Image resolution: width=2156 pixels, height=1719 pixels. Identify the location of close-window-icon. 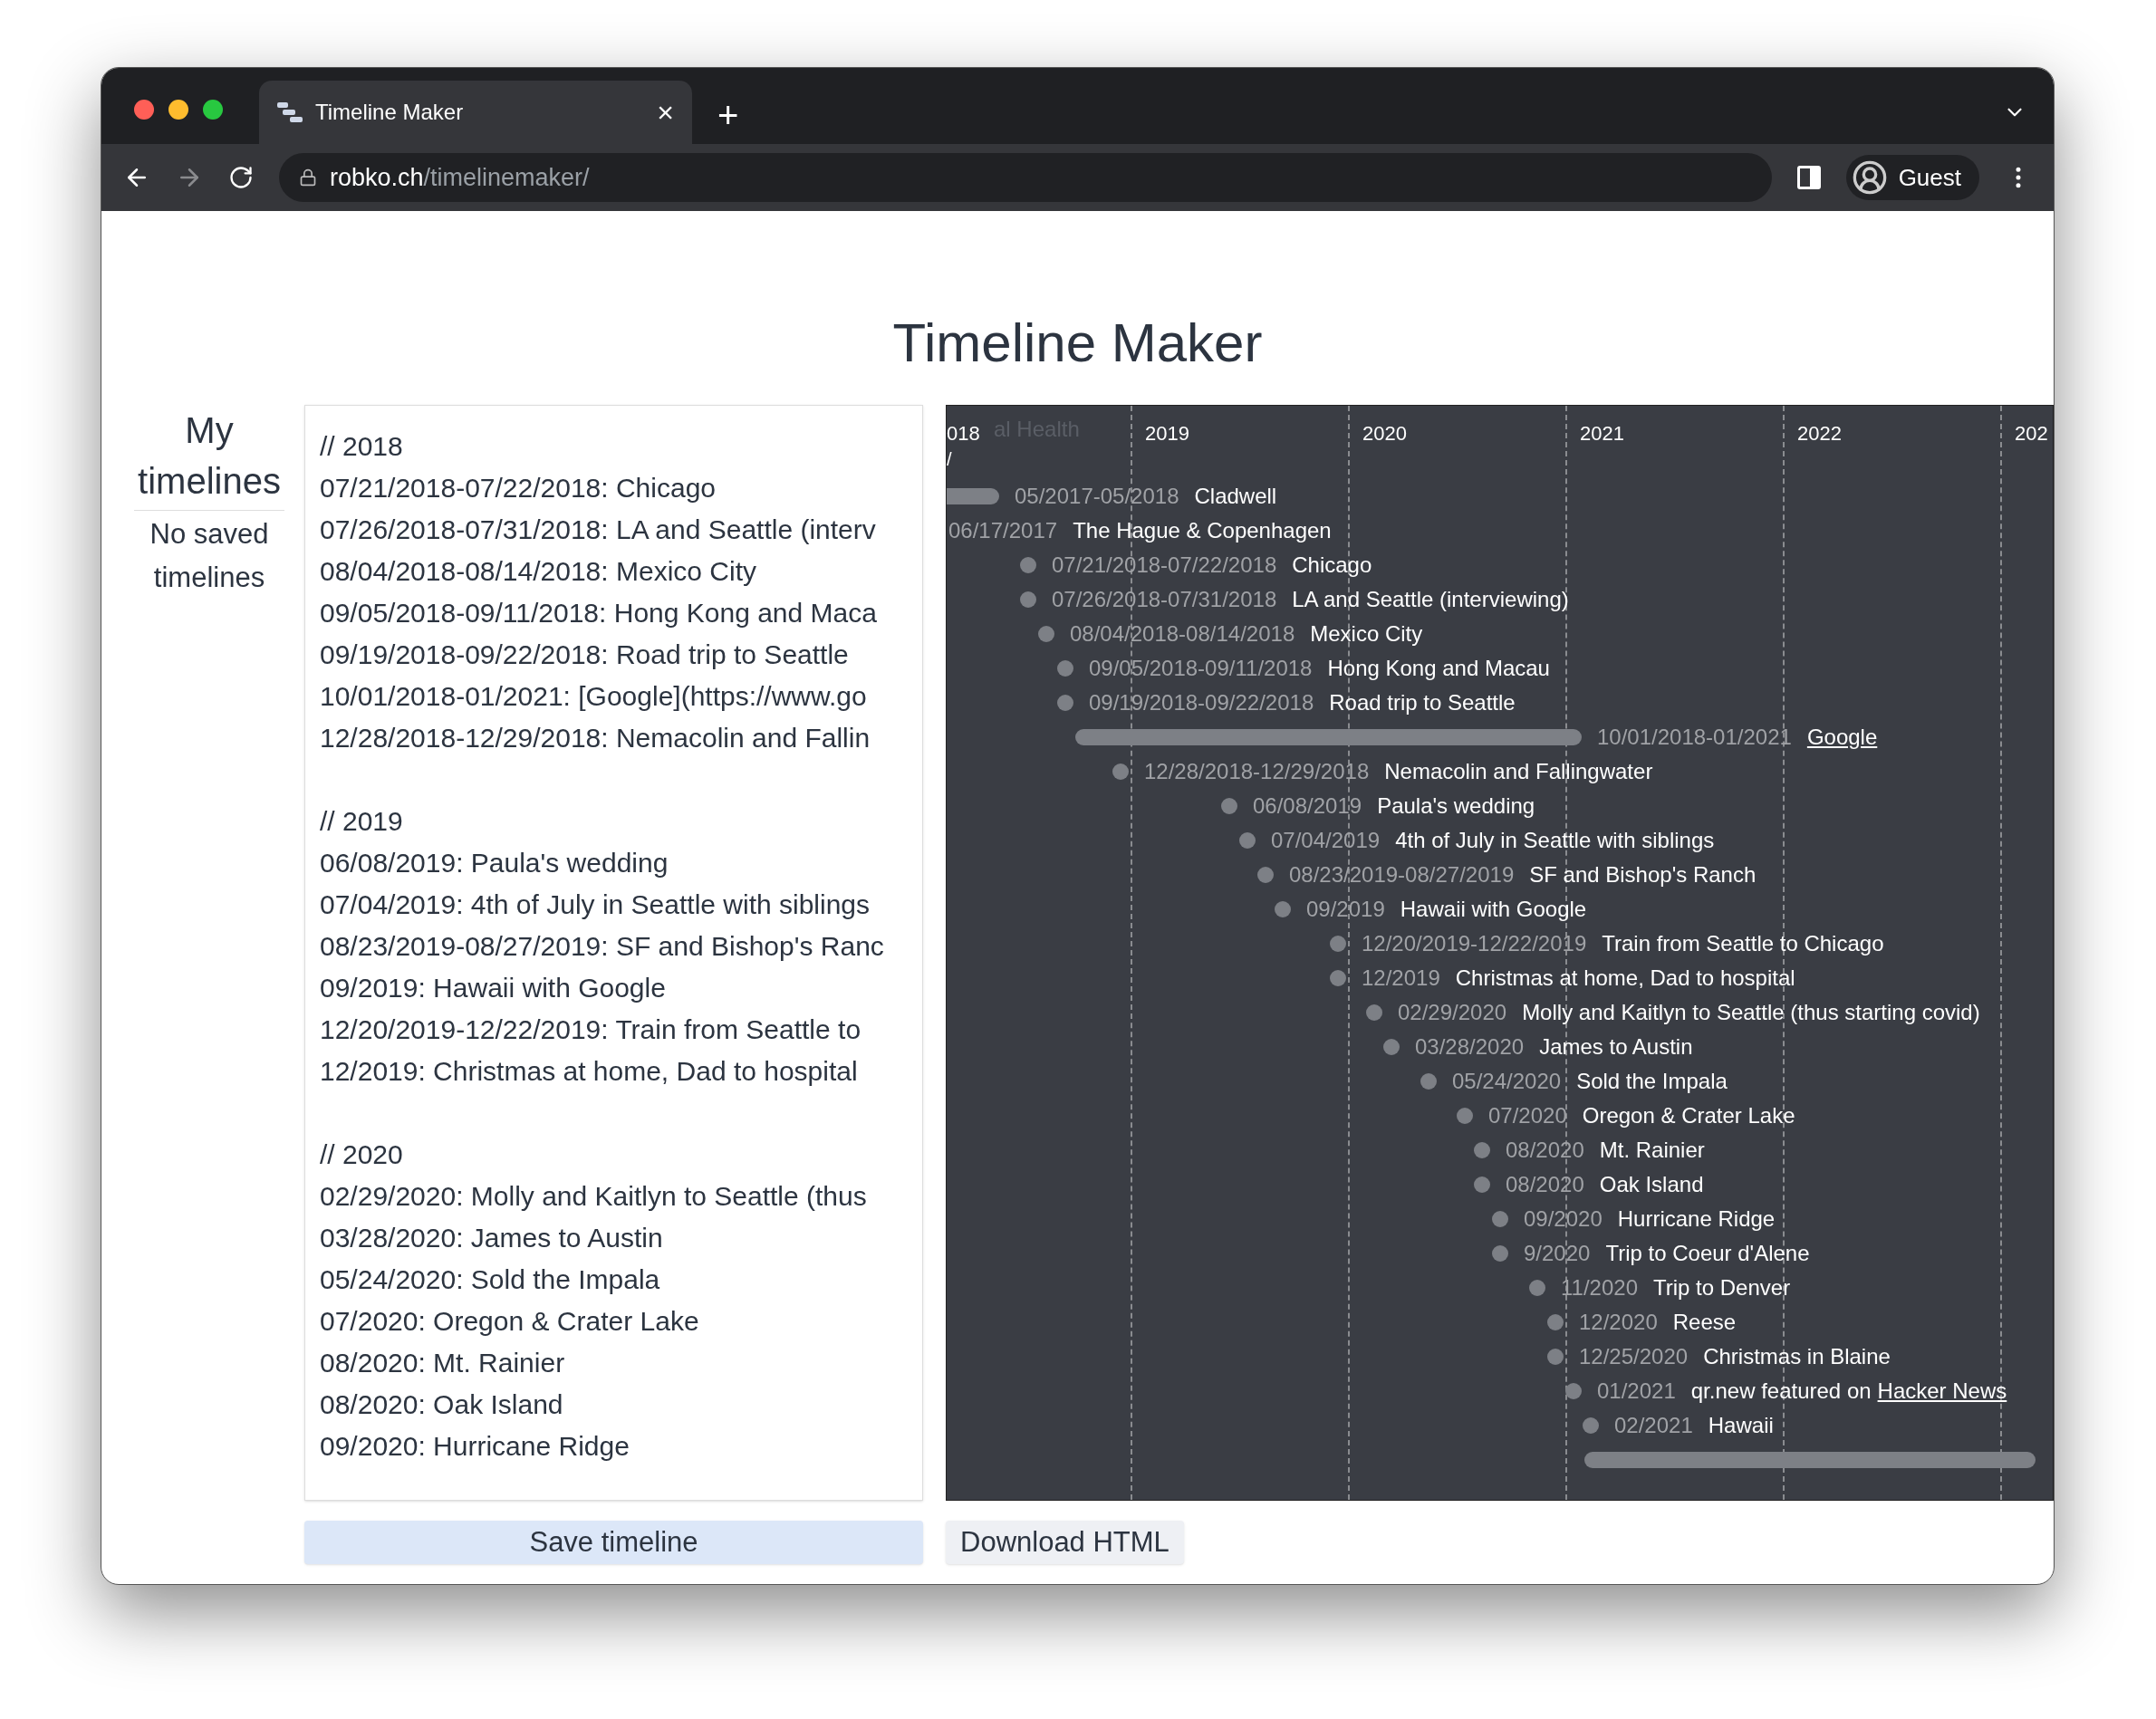
(144, 110).